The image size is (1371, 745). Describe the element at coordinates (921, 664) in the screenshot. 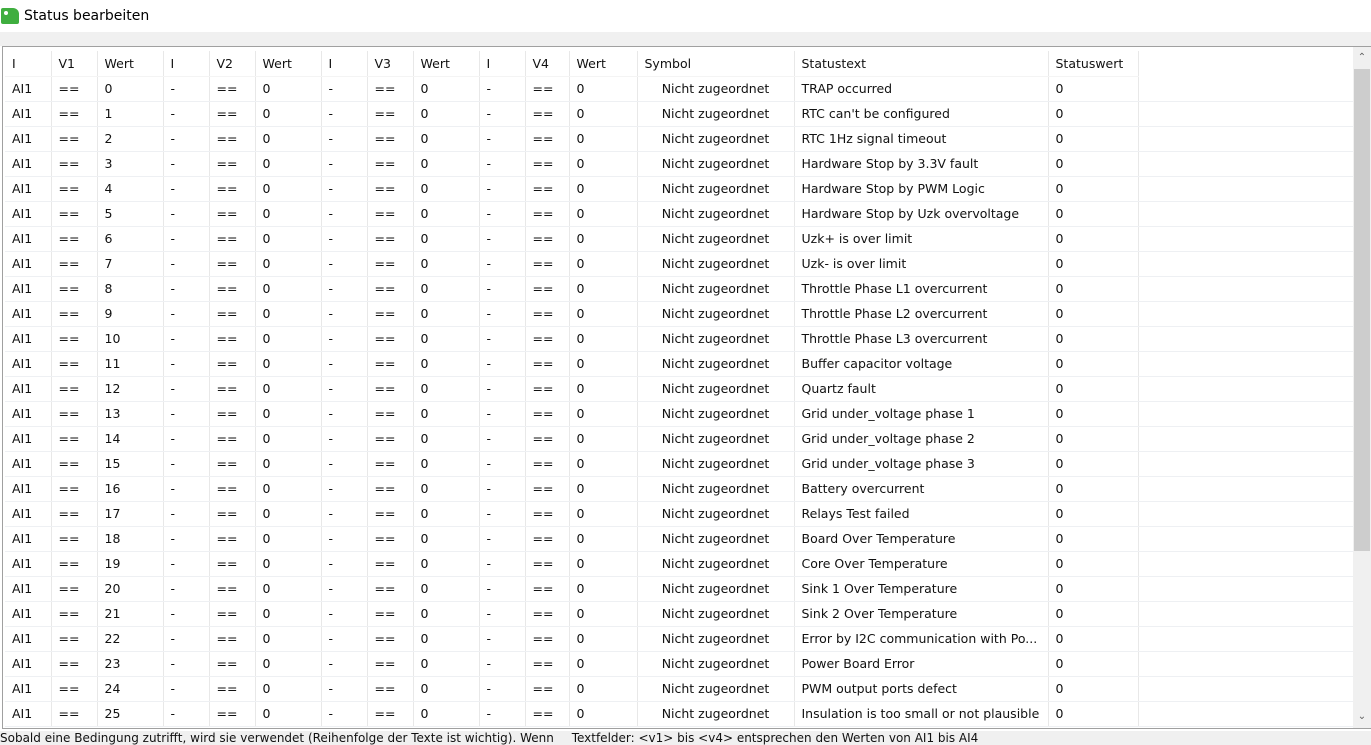

I see `cell-statustext: Power Board Error` at that location.